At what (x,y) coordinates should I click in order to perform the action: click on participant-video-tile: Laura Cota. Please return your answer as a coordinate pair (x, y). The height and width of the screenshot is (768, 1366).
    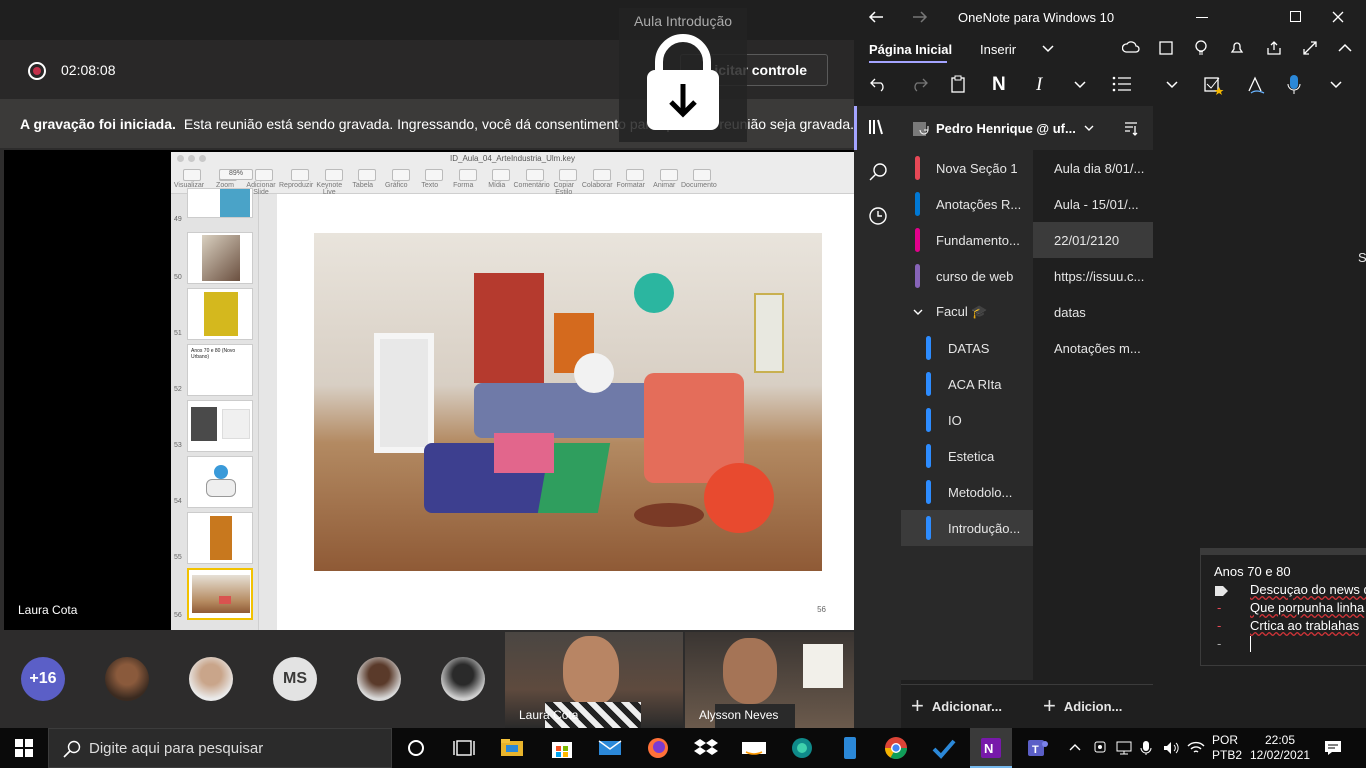
    Looking at the image, I should click on (594, 680).